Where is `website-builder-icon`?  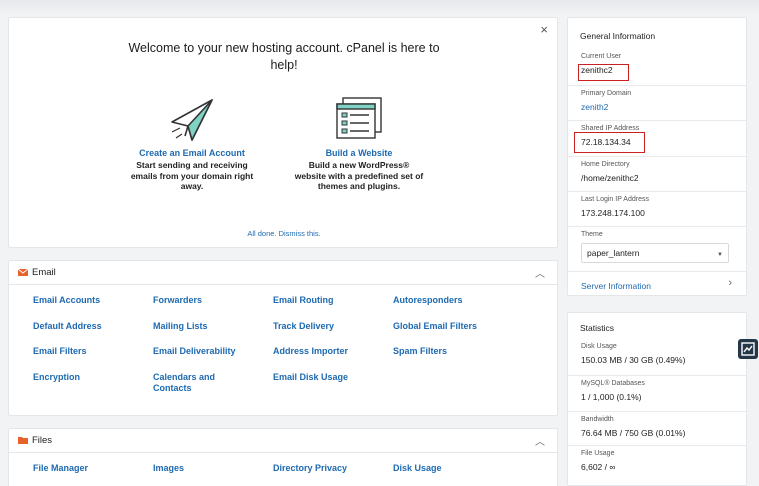
website-builder-icon is located at coordinates (359, 118).